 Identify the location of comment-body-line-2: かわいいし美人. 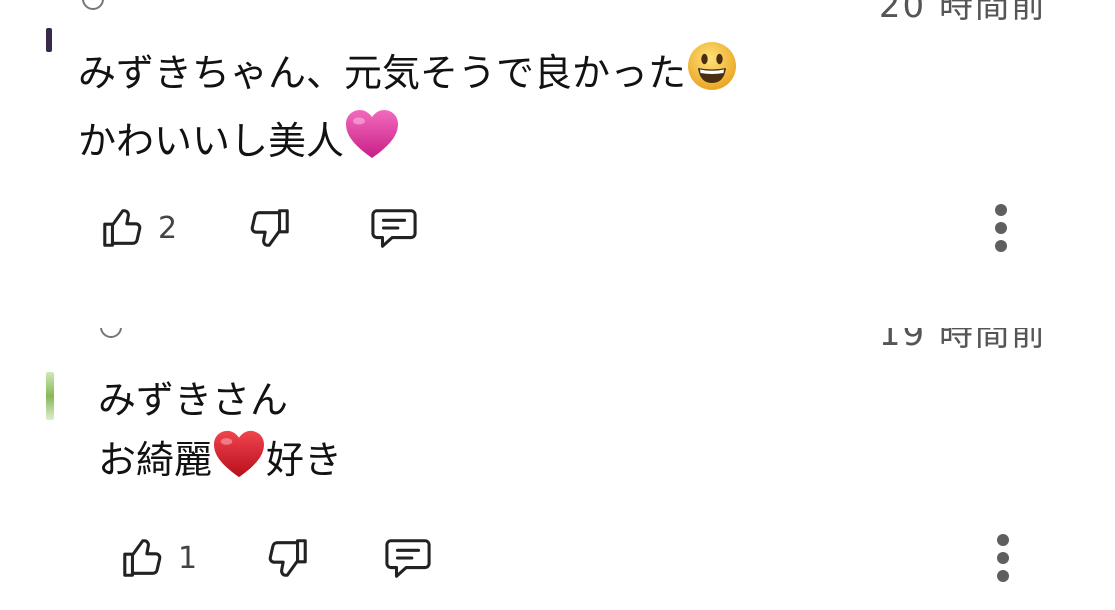
(408, 142).